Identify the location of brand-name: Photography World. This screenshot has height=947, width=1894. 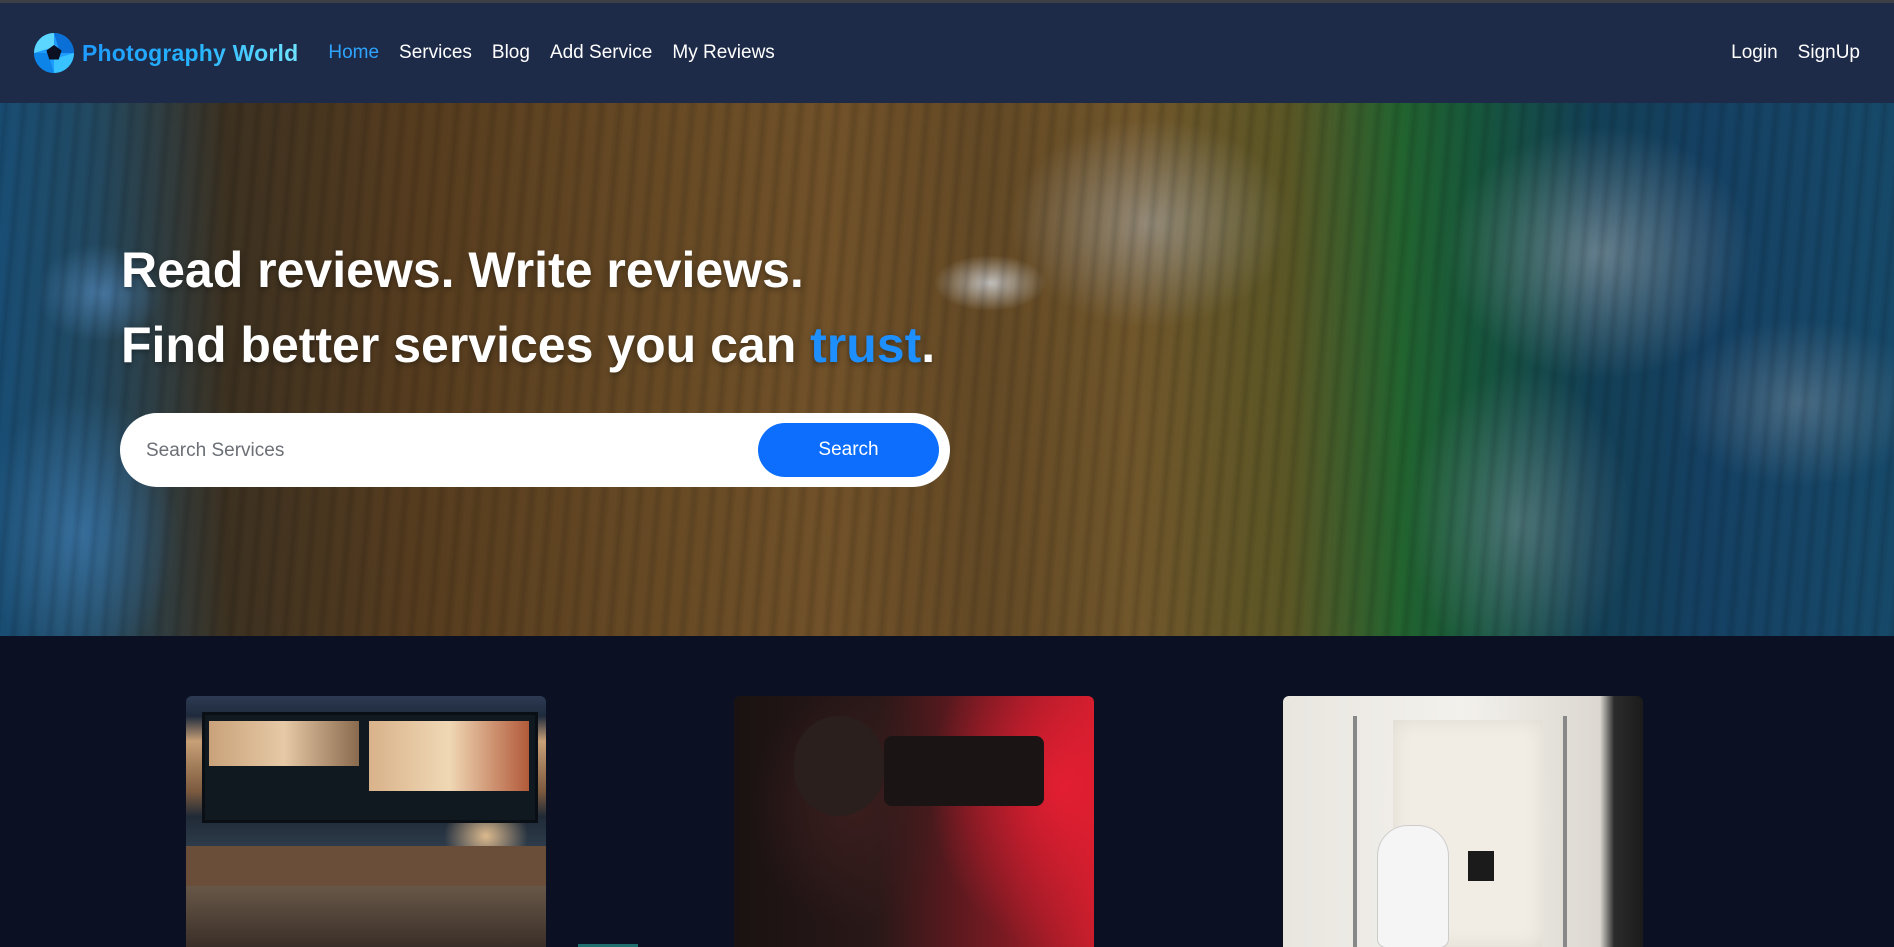
(190, 52).